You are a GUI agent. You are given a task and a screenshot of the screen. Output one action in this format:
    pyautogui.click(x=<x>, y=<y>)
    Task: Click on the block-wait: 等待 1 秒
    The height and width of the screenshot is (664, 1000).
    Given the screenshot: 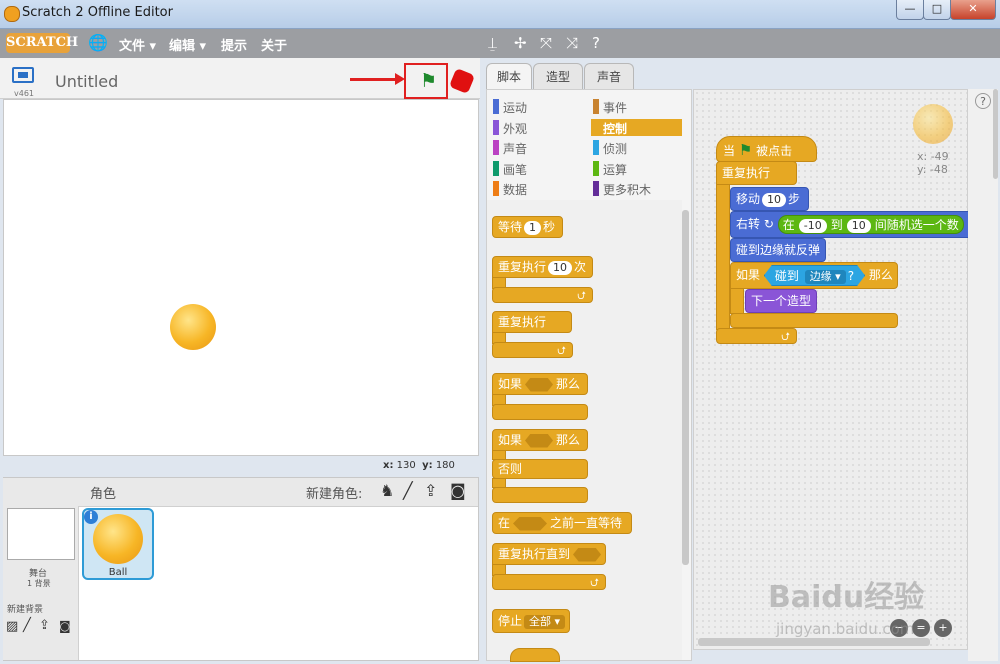 What is the action you would take?
    pyautogui.click(x=527, y=227)
    